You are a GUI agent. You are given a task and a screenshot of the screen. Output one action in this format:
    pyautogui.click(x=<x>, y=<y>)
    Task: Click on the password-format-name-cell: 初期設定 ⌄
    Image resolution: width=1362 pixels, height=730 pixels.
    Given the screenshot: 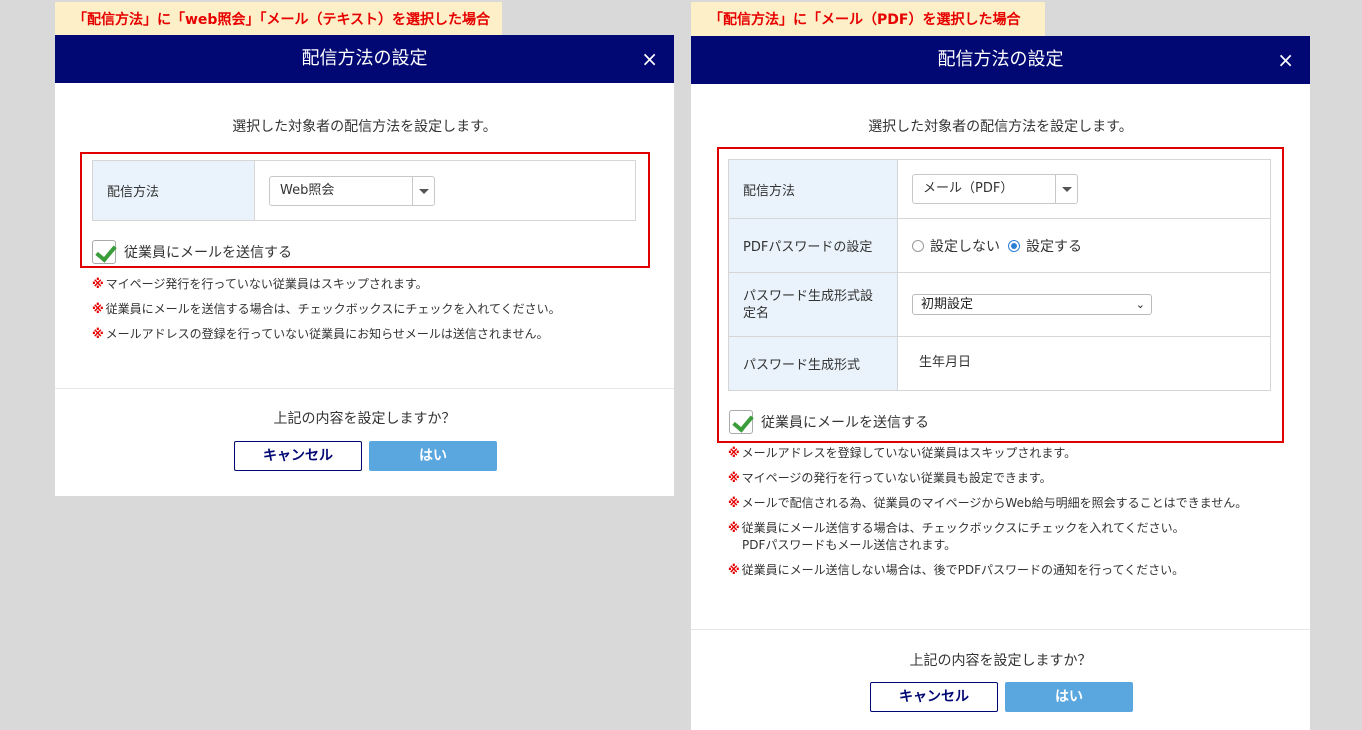 What is the action you would take?
    pyautogui.click(x=1084, y=304)
    